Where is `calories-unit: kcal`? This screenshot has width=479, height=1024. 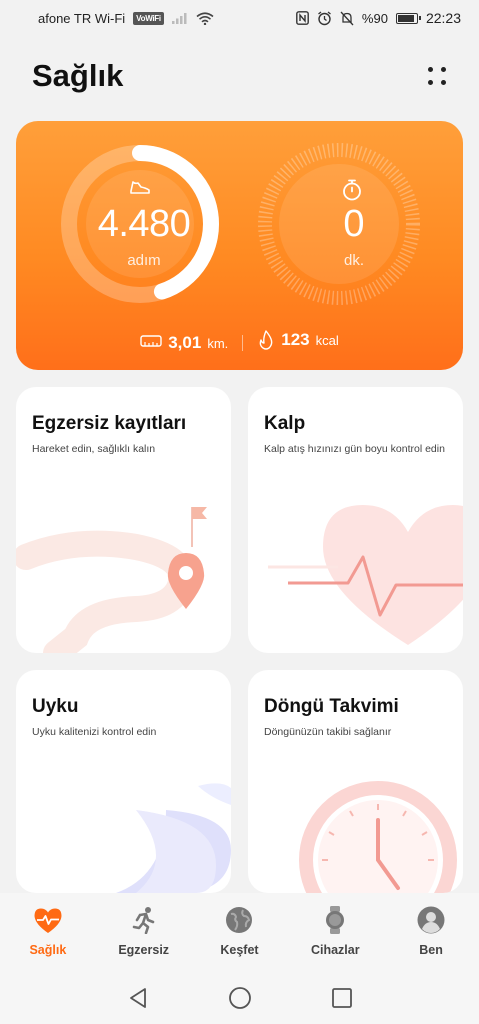
calories-unit: kcal is located at coordinates (327, 340).